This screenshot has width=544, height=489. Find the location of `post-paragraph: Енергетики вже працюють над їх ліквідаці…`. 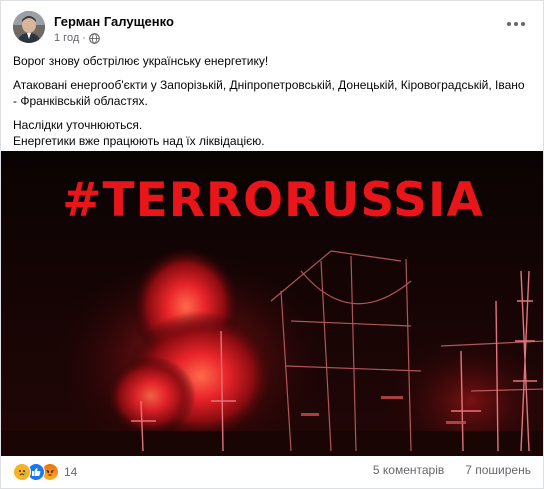

post-paragraph: Енергетики вже працюють над їх ліквідаці… is located at coordinates (139, 141).